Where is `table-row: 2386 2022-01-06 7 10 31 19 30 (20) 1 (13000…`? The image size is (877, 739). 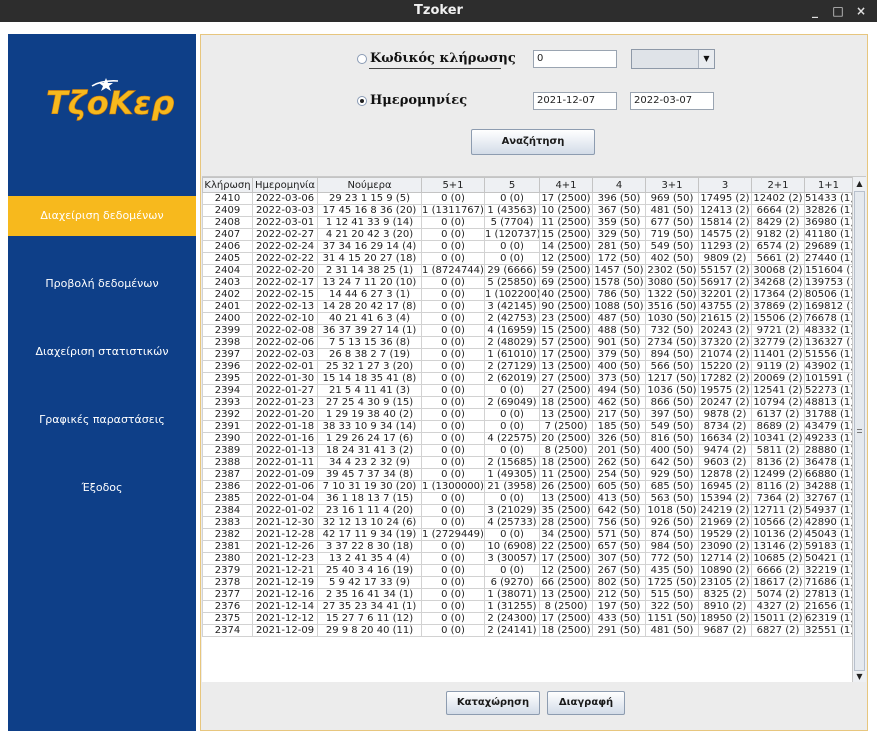 table-row: 2386 2022-01-06 7 10 31 19 30 (20) 1 (13000… is located at coordinates (527, 486).